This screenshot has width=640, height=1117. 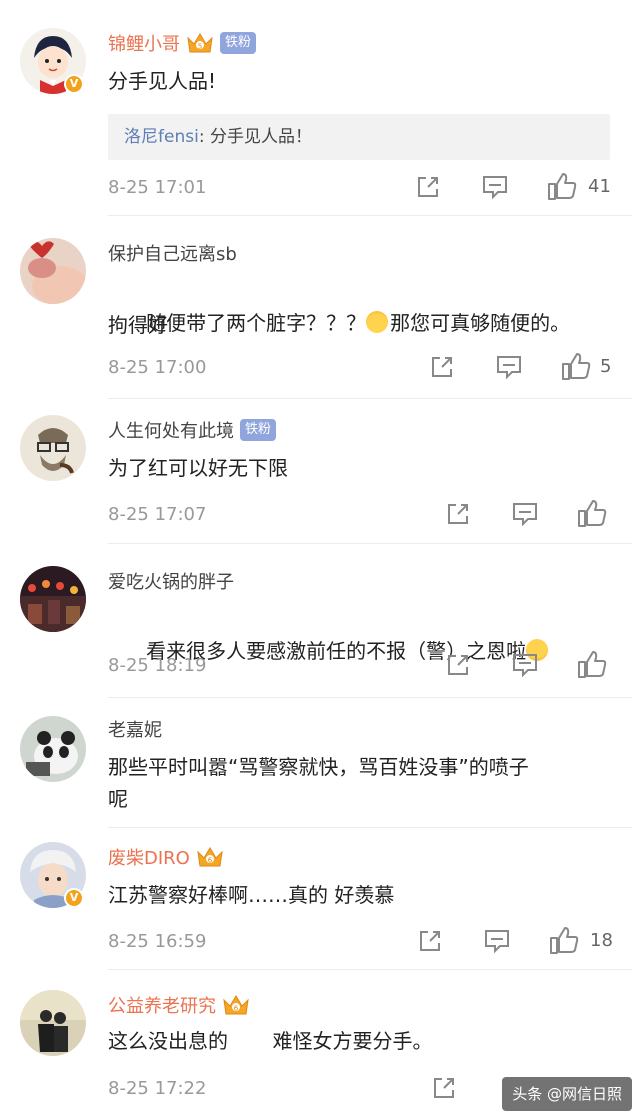 What do you see at coordinates (157, 187) in the screenshot?
I see `timestamp: 8-25 17:01` at bounding box center [157, 187].